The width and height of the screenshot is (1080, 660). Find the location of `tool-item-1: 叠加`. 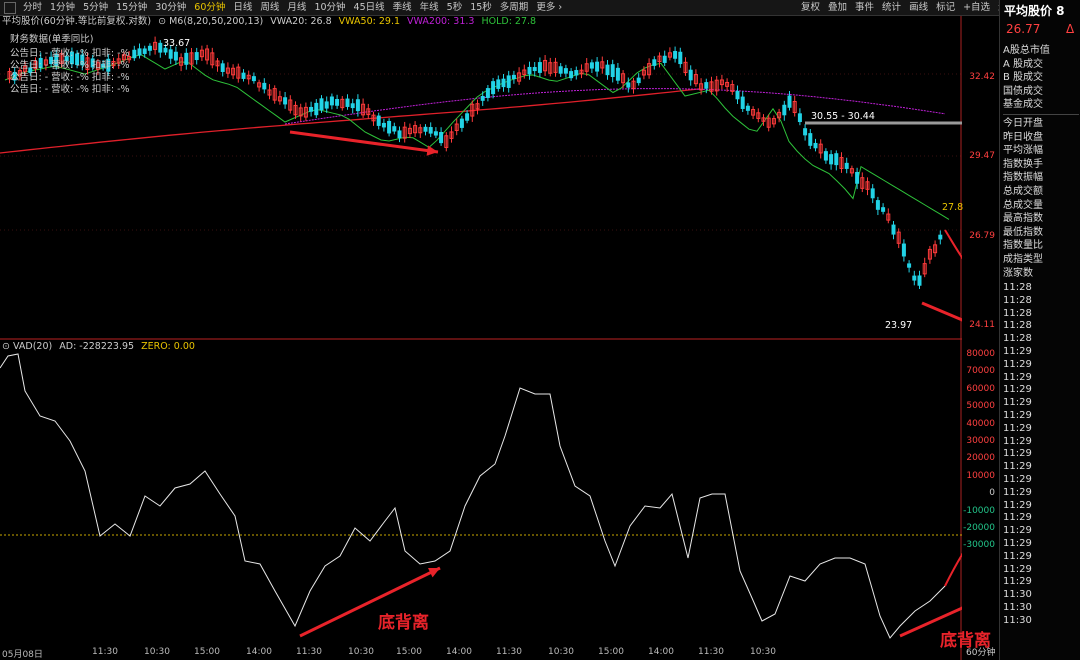

tool-item-1: 叠加 is located at coordinates (837, 7).